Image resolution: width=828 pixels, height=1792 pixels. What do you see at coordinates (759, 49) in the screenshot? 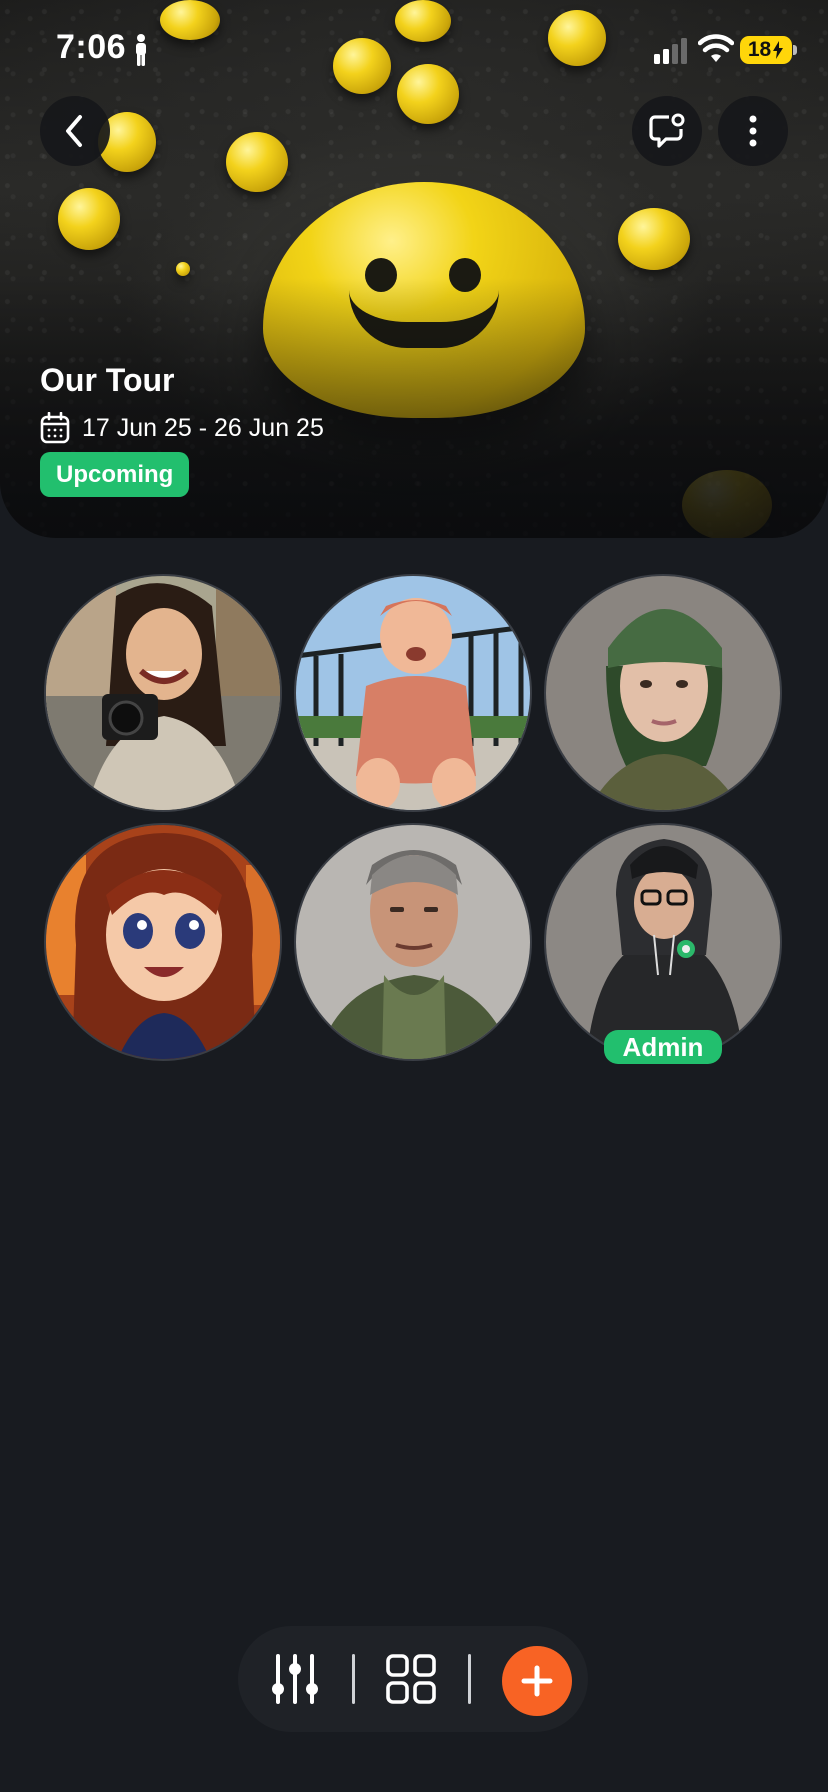
I see `battery-level: 18` at bounding box center [759, 49].